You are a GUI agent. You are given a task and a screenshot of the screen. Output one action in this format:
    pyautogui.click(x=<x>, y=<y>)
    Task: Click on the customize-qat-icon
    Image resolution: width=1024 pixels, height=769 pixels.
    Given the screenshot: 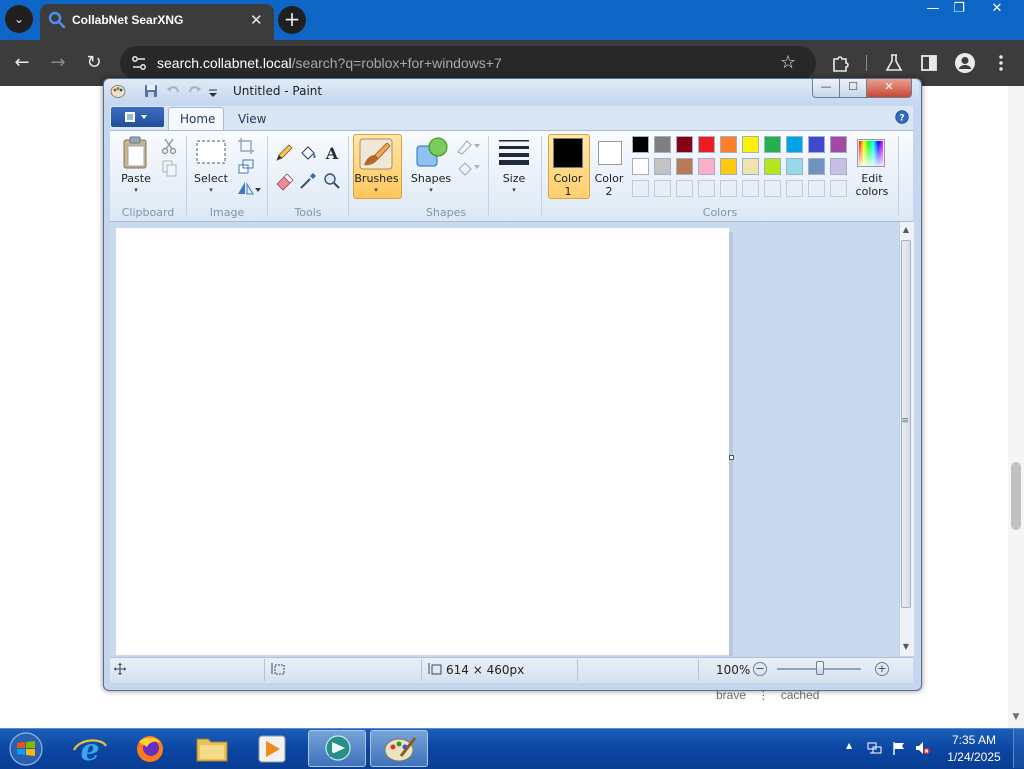 What is the action you would take?
    pyautogui.click(x=213, y=91)
    